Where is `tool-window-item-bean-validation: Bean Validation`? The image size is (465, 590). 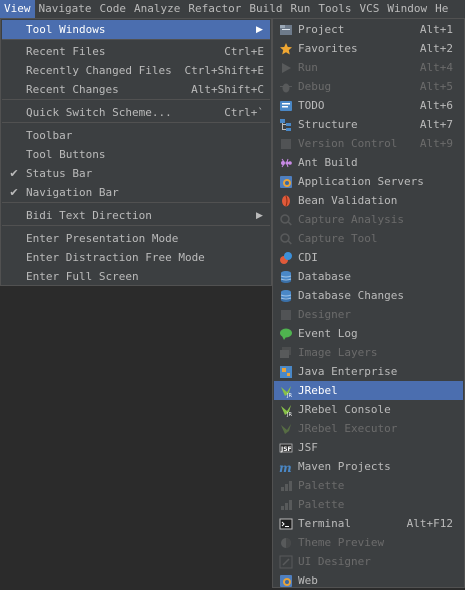 tool-window-item-bean-validation: Bean Validation is located at coordinates (368, 200).